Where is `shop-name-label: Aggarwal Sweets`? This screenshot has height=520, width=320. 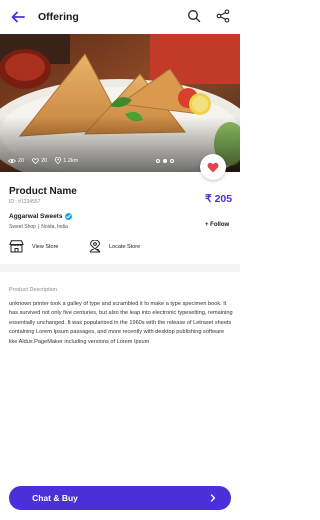 shop-name-label: Aggarwal Sweets is located at coordinates (35, 216).